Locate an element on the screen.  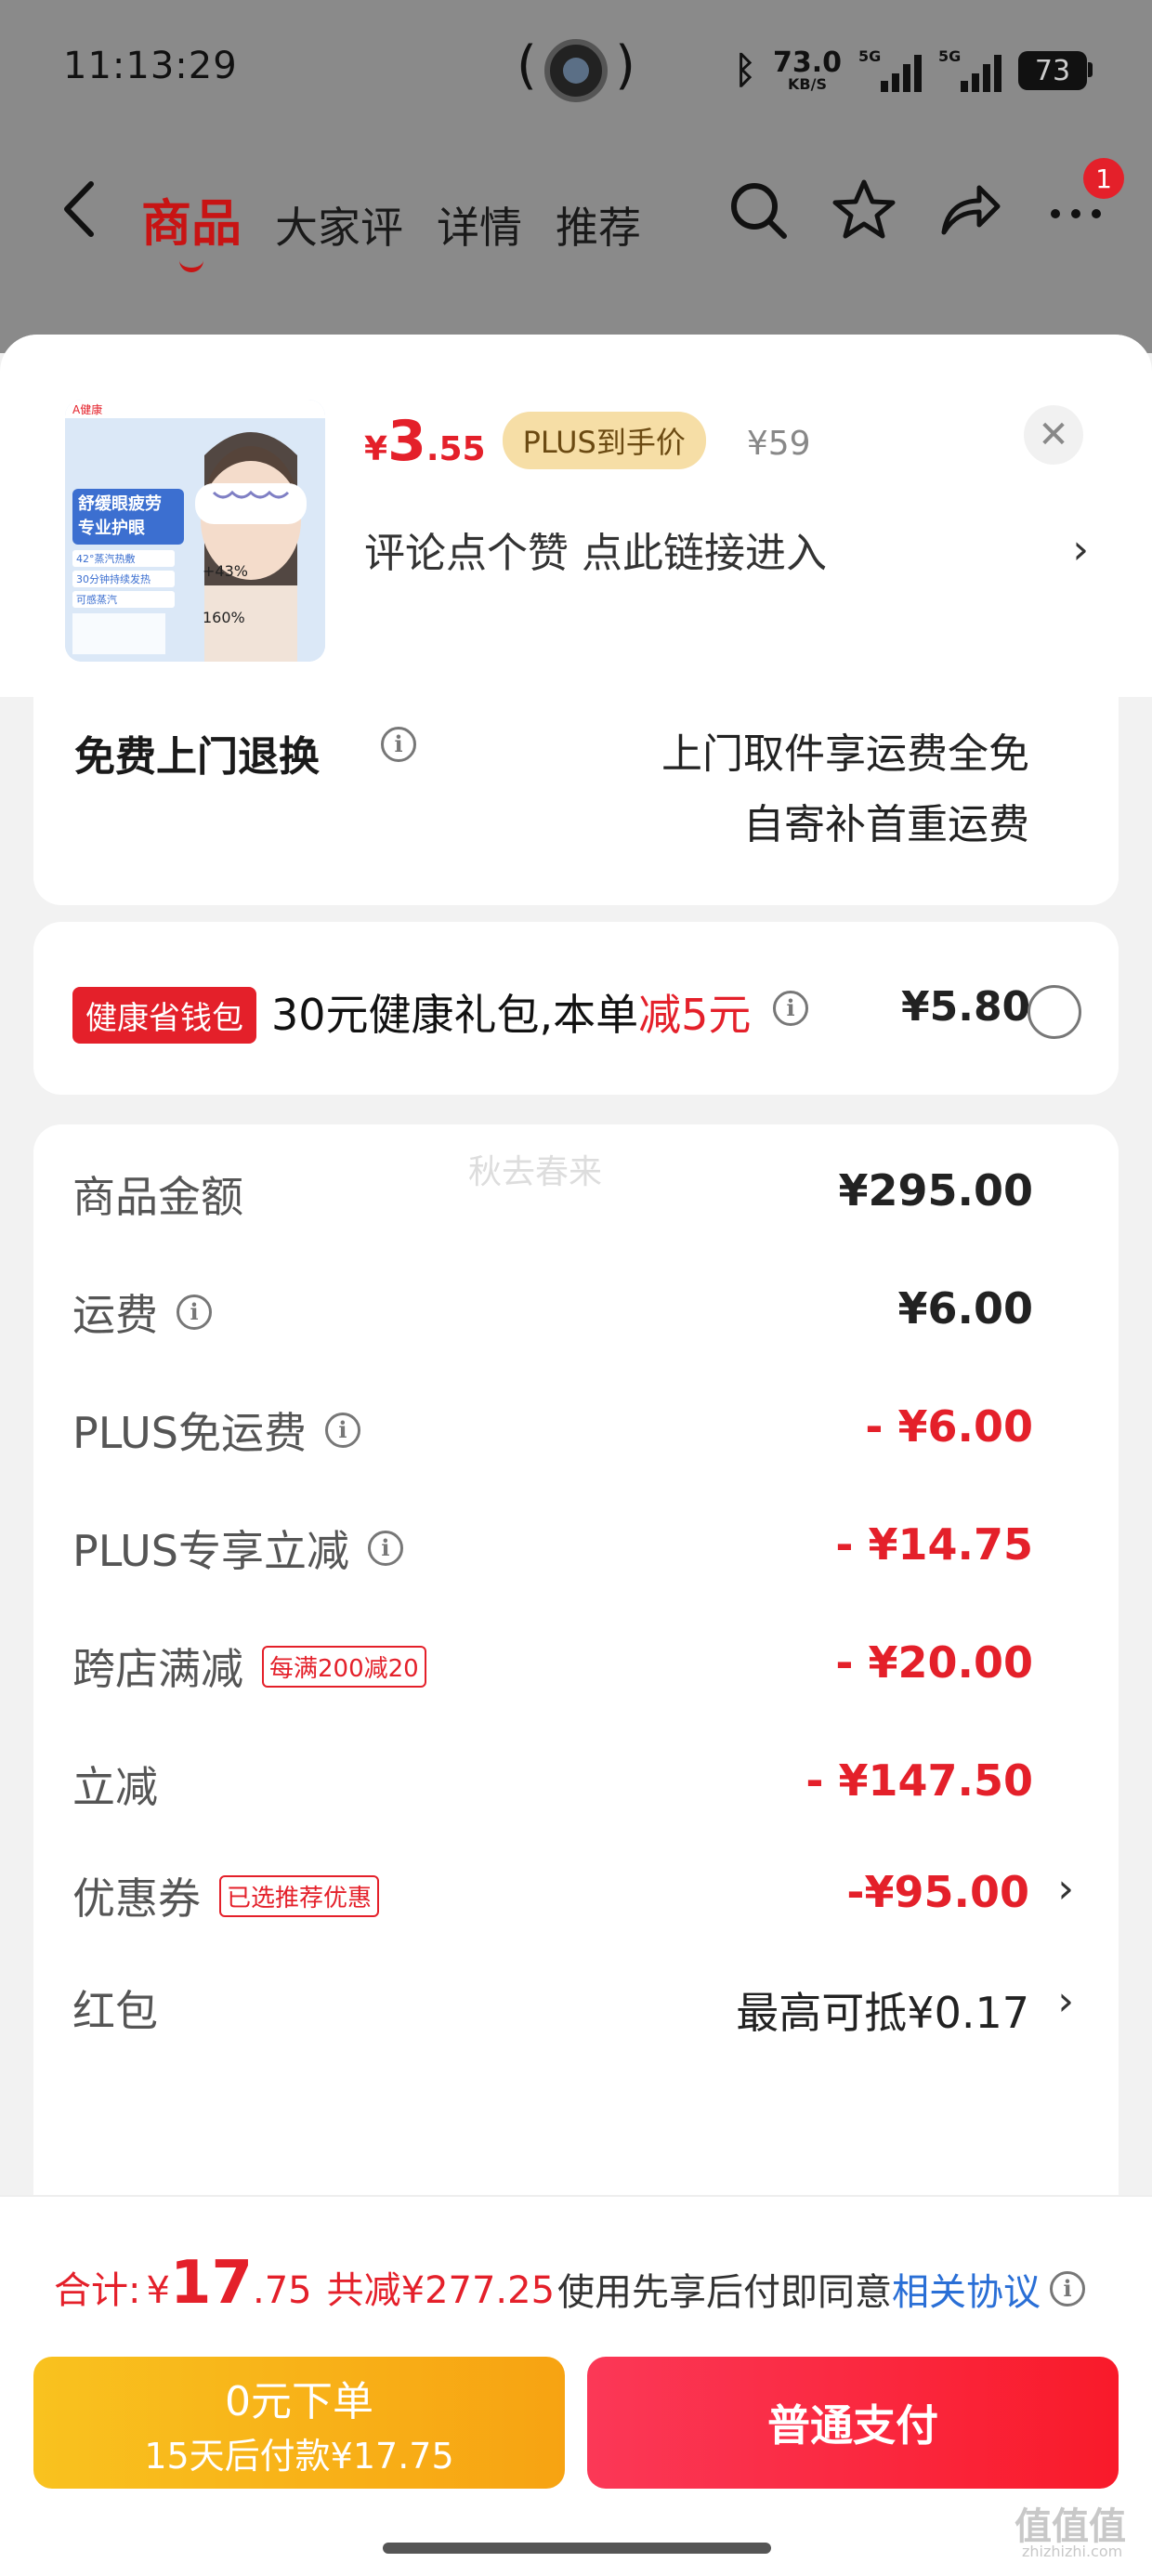
battery-icon: 73 is located at coordinates (1055, 70).